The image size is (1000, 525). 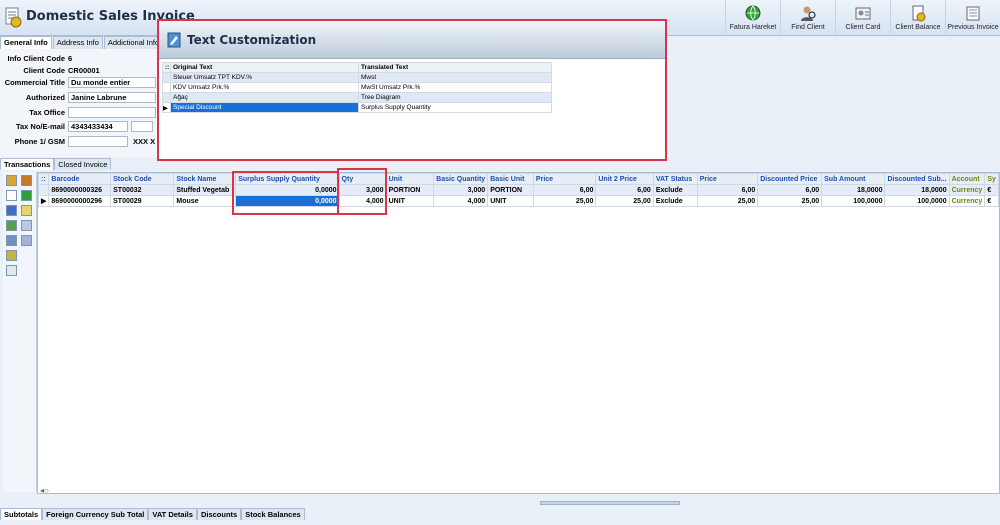 What do you see at coordinates (510, 190) in the screenshot?
I see `basic-unit-cell: PORTION` at bounding box center [510, 190].